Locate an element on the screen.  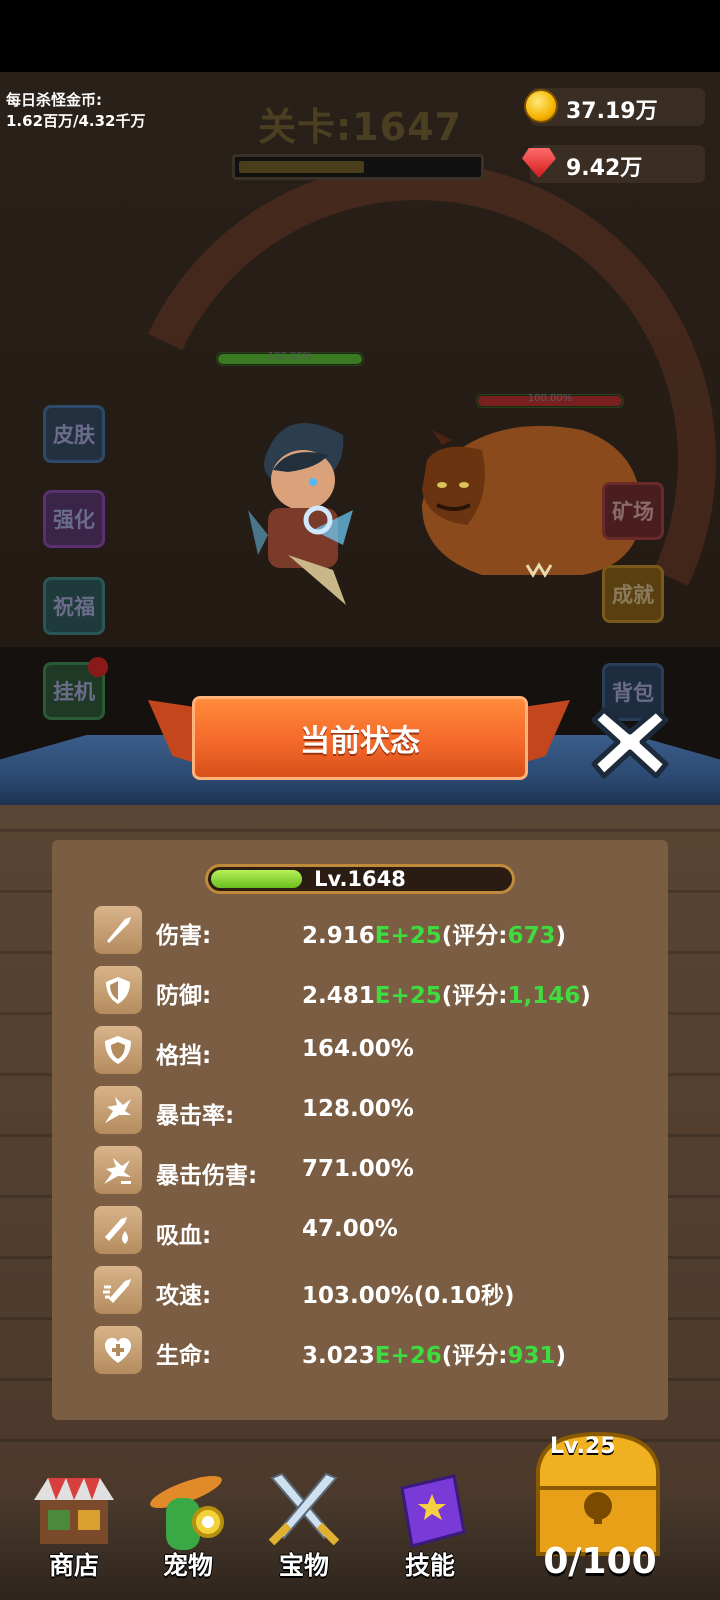
hero-hp-bar: 100.00% is located at coordinates (290, 358).